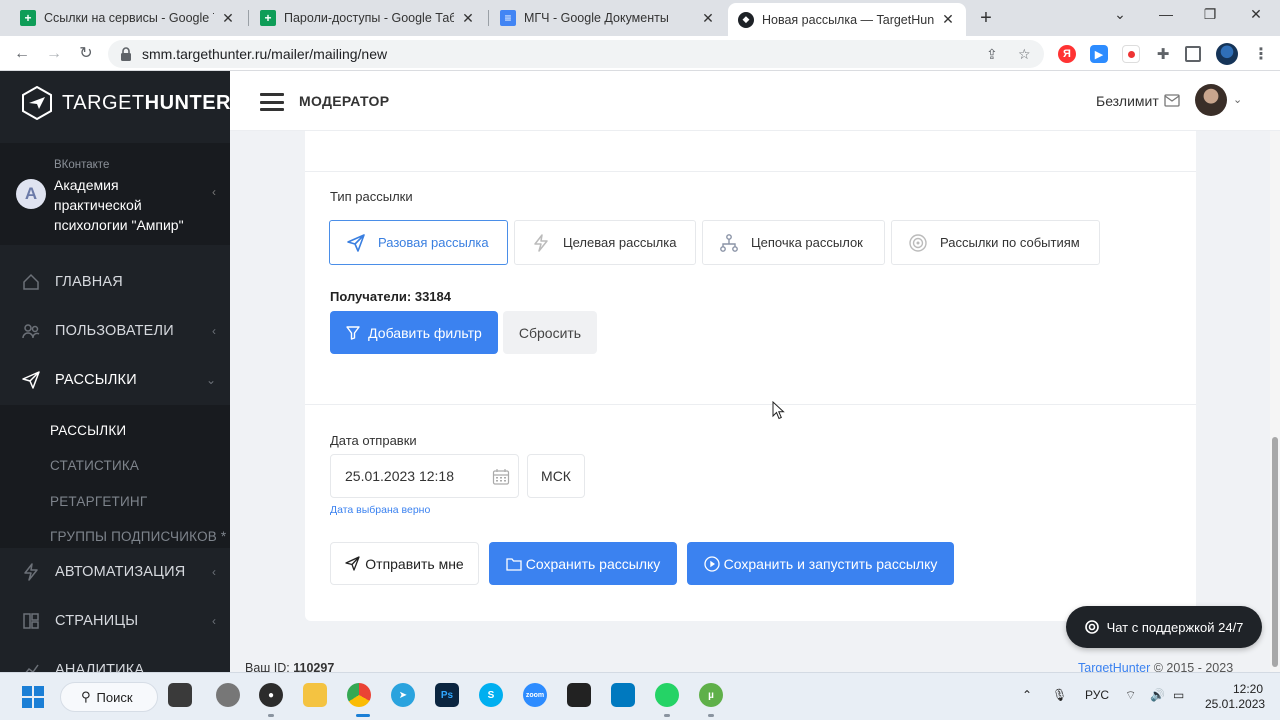 Image resolution: width=1280 pixels, height=720 pixels. I want to click on send-date-input: 25.01.2023 12:18, so click(424, 476).